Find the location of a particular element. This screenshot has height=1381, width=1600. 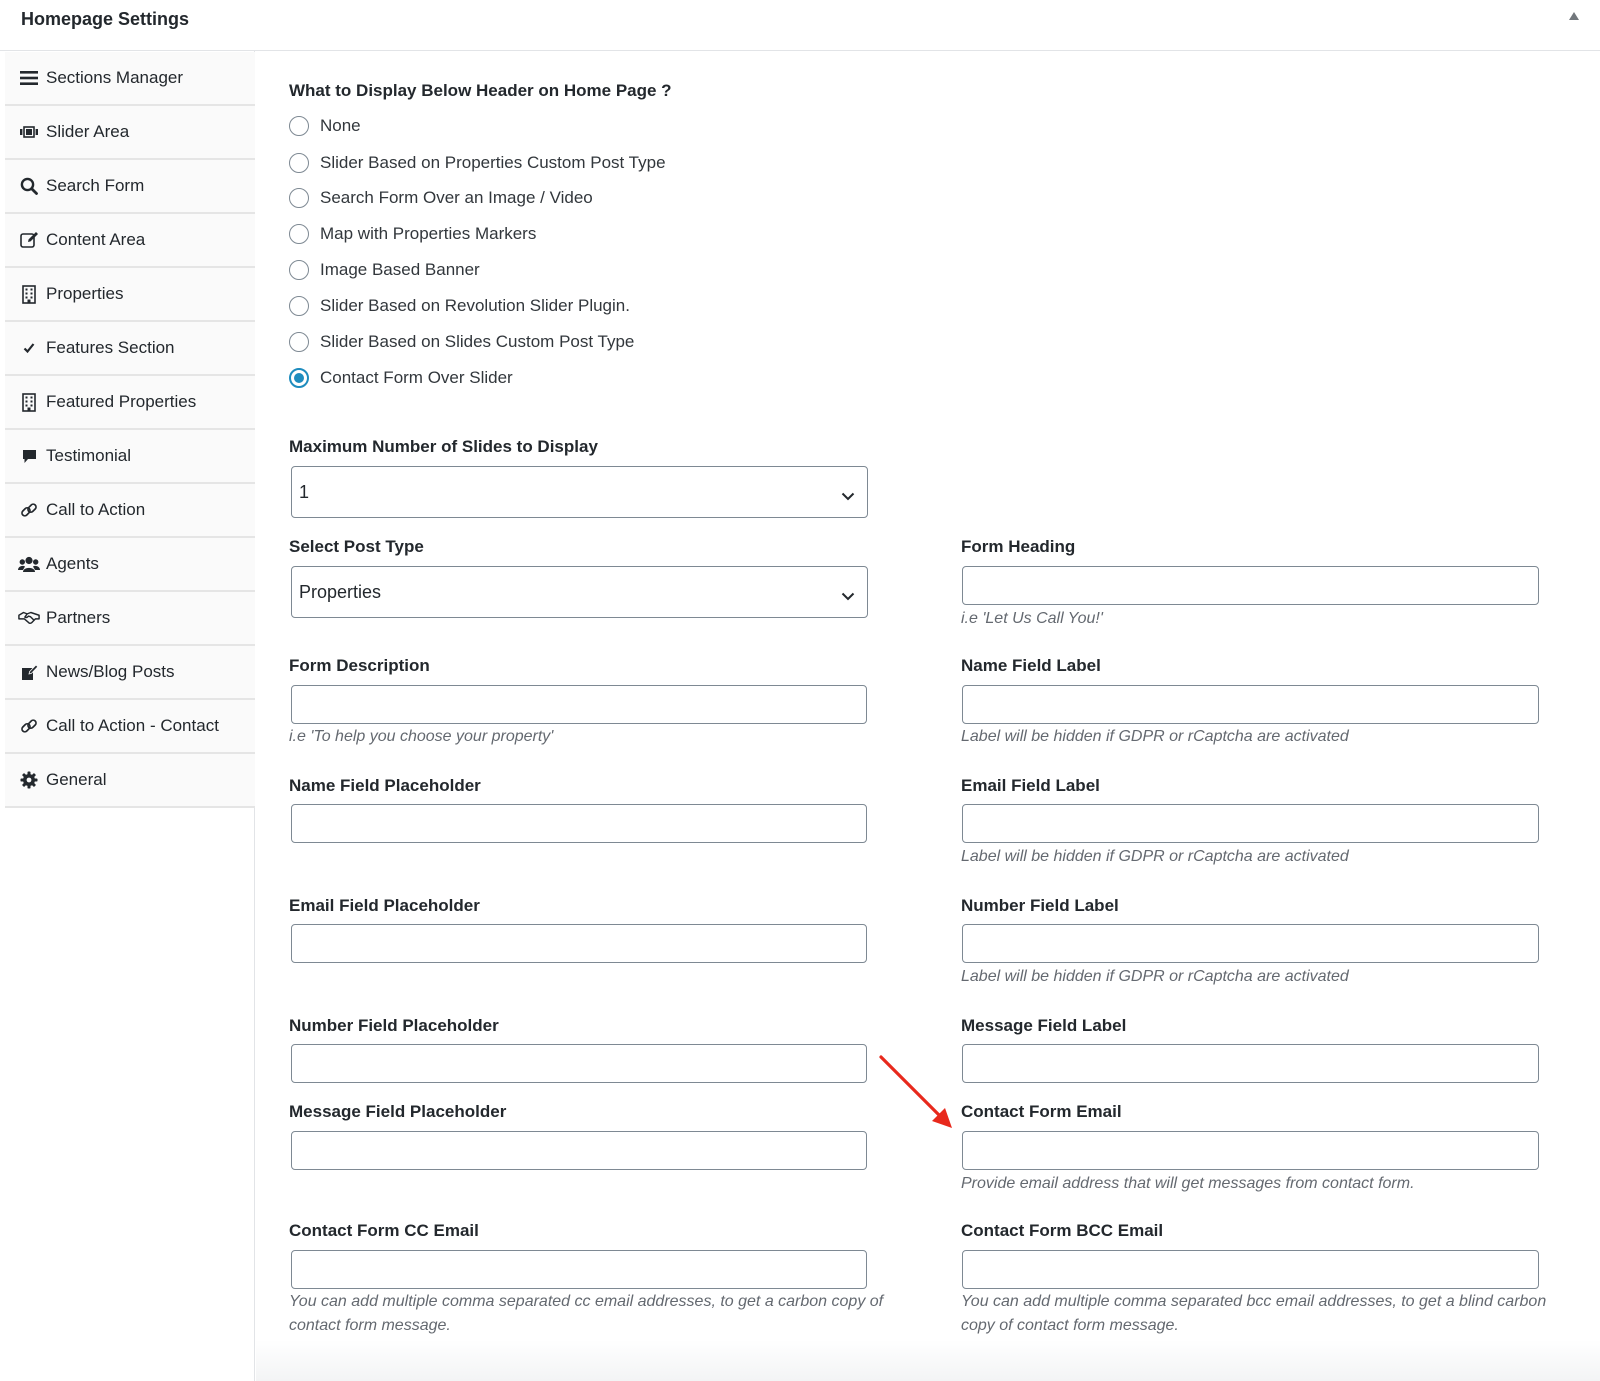

post-type-label: Select Post Type is located at coordinates (356, 546).